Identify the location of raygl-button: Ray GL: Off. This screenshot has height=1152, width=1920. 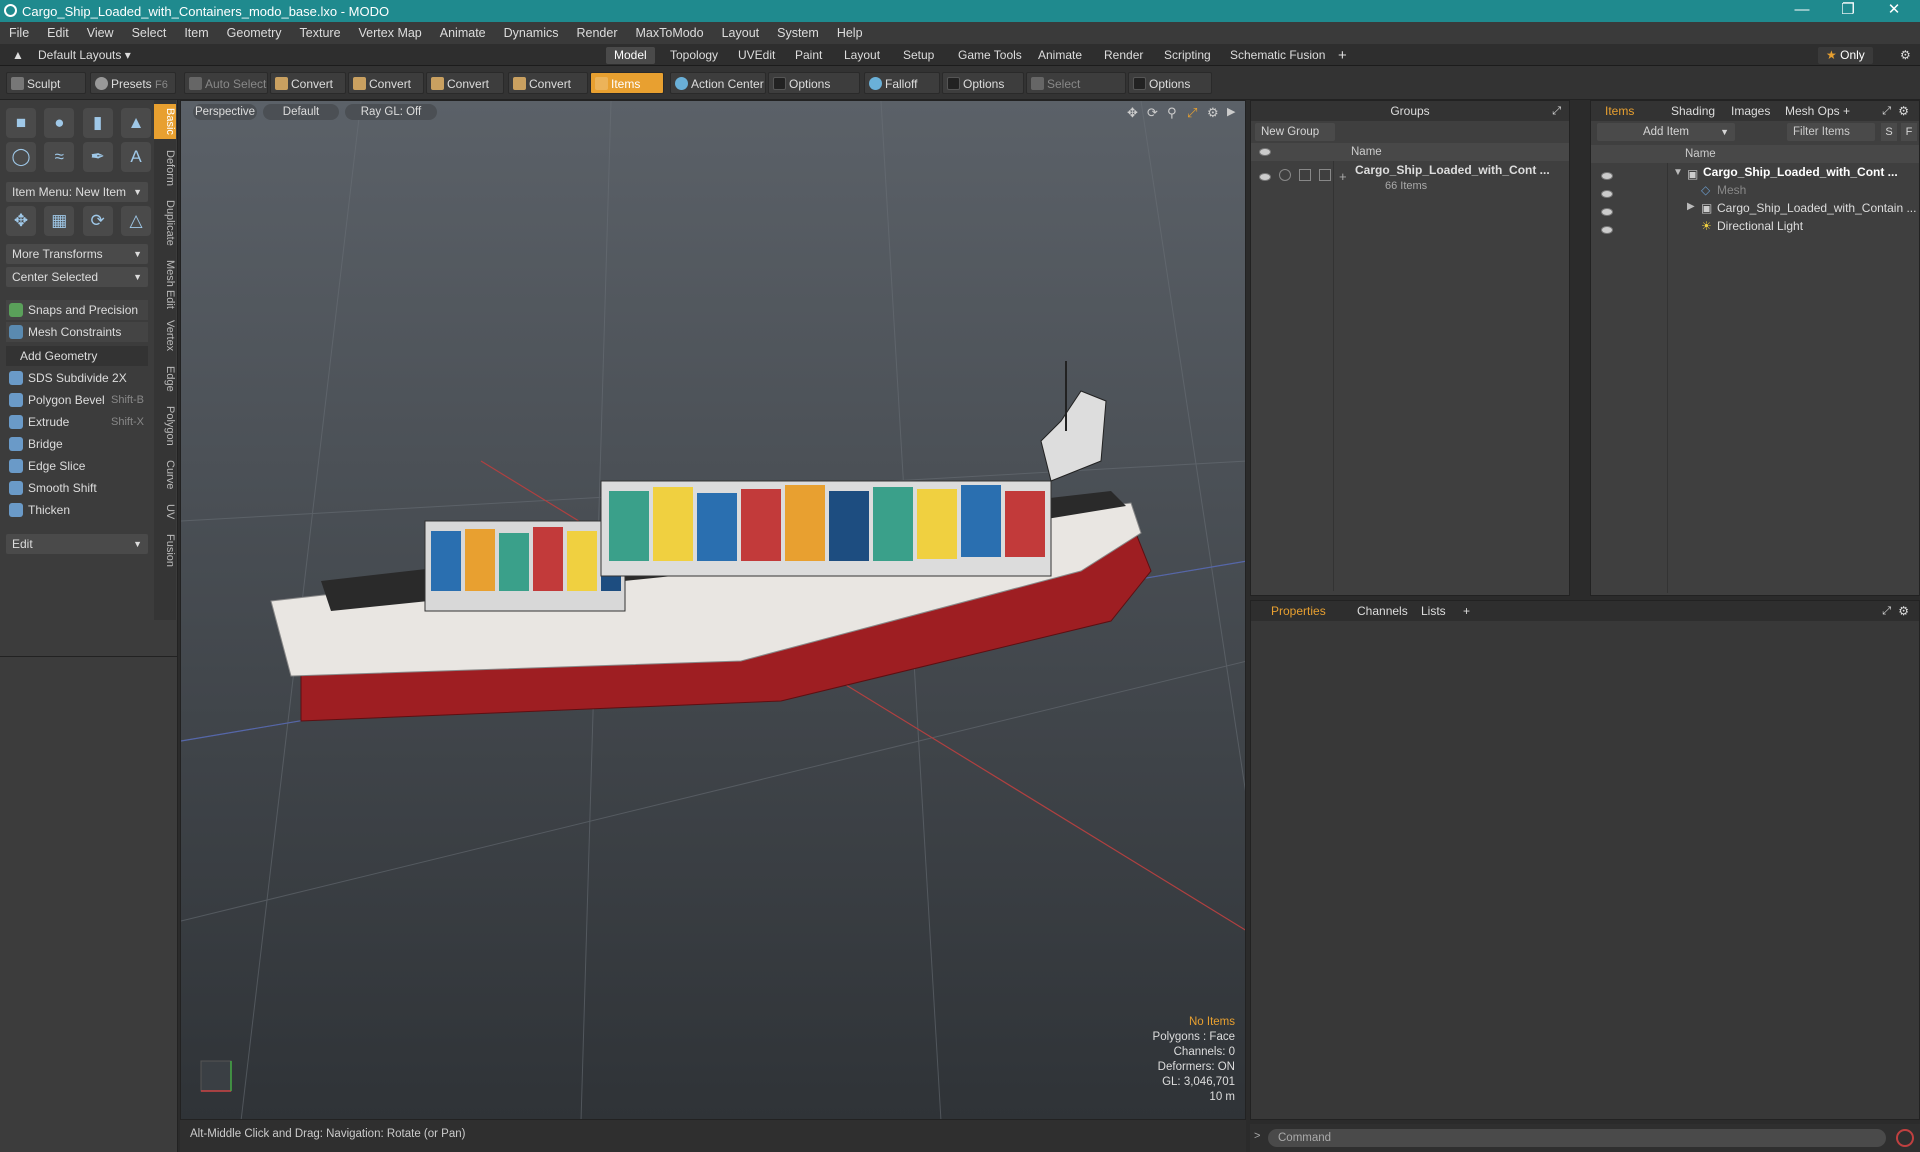
(391, 112).